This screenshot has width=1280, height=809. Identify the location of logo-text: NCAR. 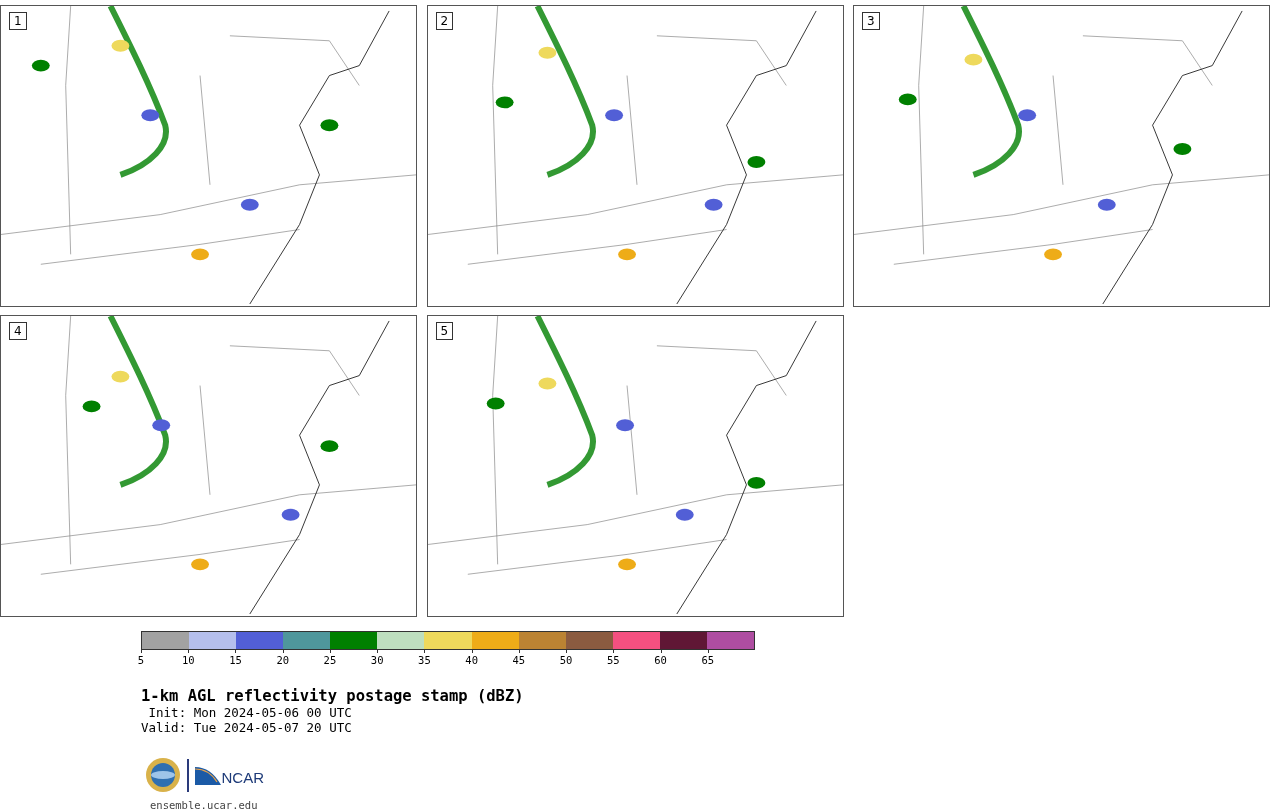
(242, 777).